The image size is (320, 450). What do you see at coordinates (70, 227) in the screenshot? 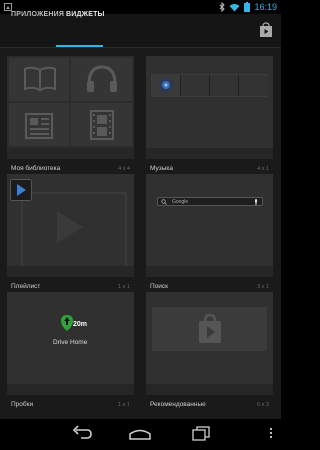
I see `playlist-bg-play-icon` at bounding box center [70, 227].